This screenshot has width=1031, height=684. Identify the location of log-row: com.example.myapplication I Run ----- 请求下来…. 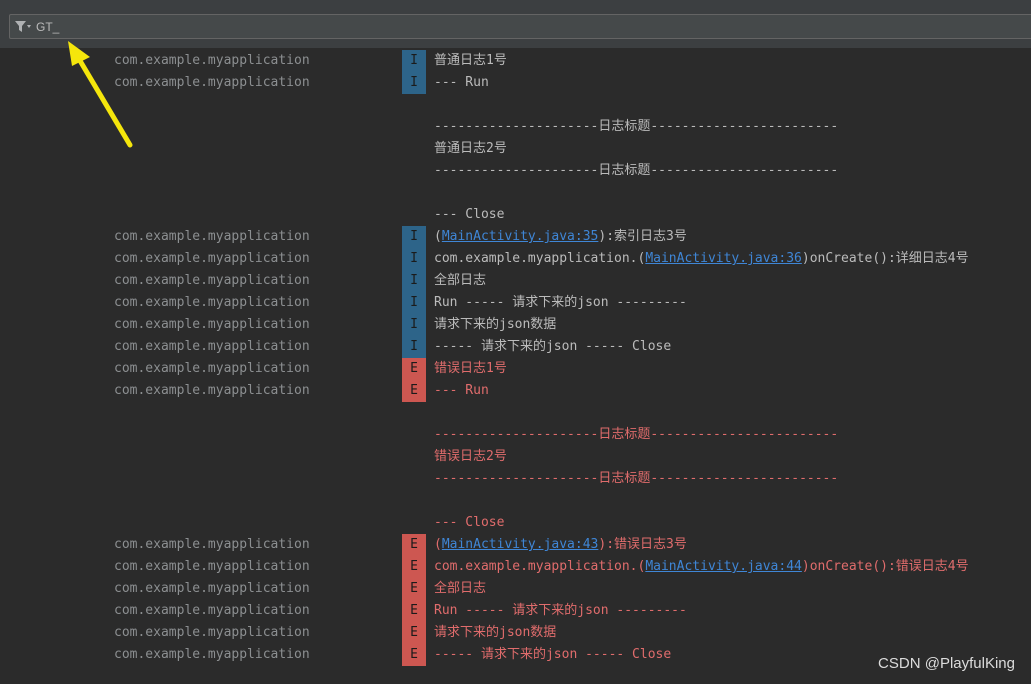
(515, 303).